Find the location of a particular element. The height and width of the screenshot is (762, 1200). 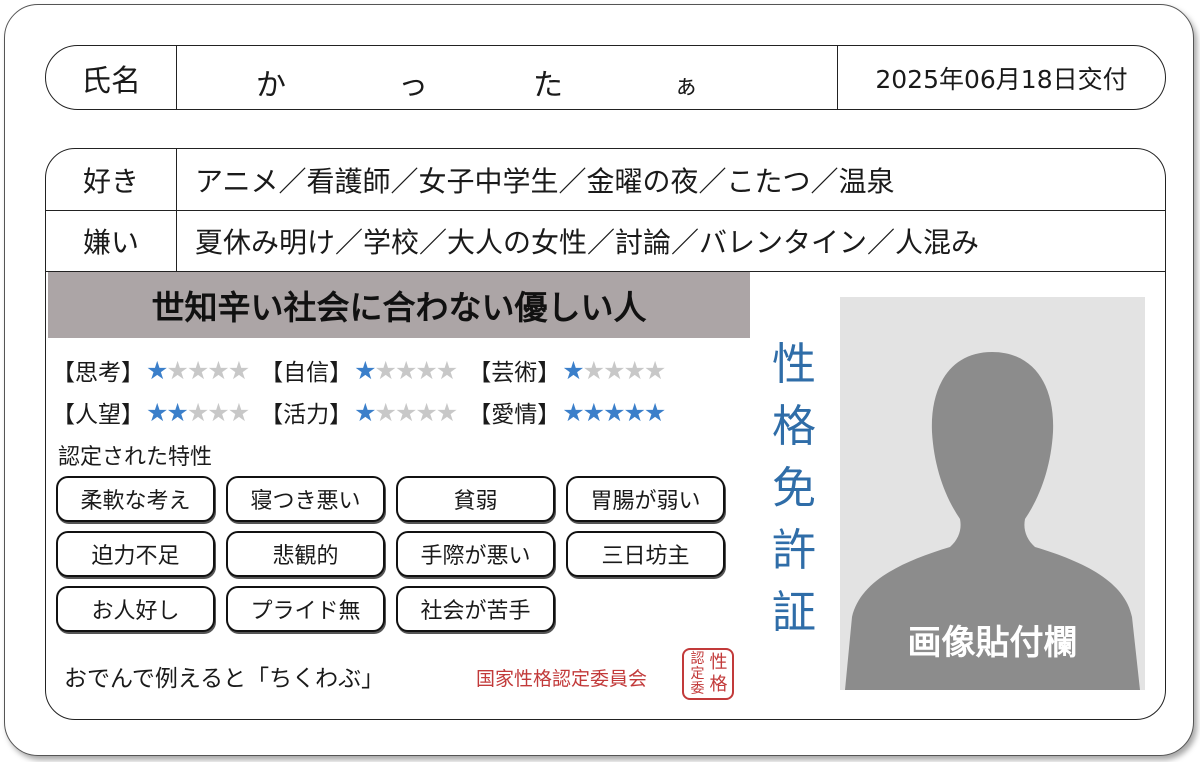

trait-tag: 迫力不足 is located at coordinates (135, 554).